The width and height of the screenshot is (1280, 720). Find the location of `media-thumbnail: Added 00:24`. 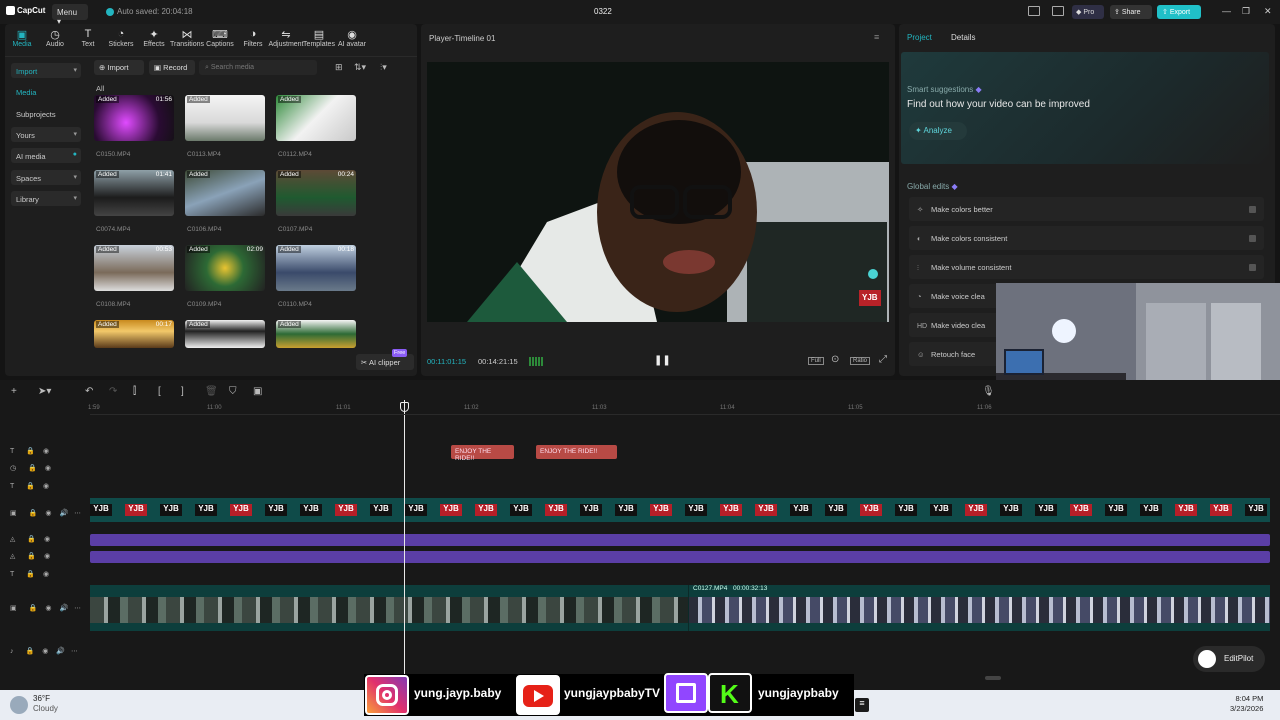

media-thumbnail: Added 00:24 is located at coordinates (316, 193).